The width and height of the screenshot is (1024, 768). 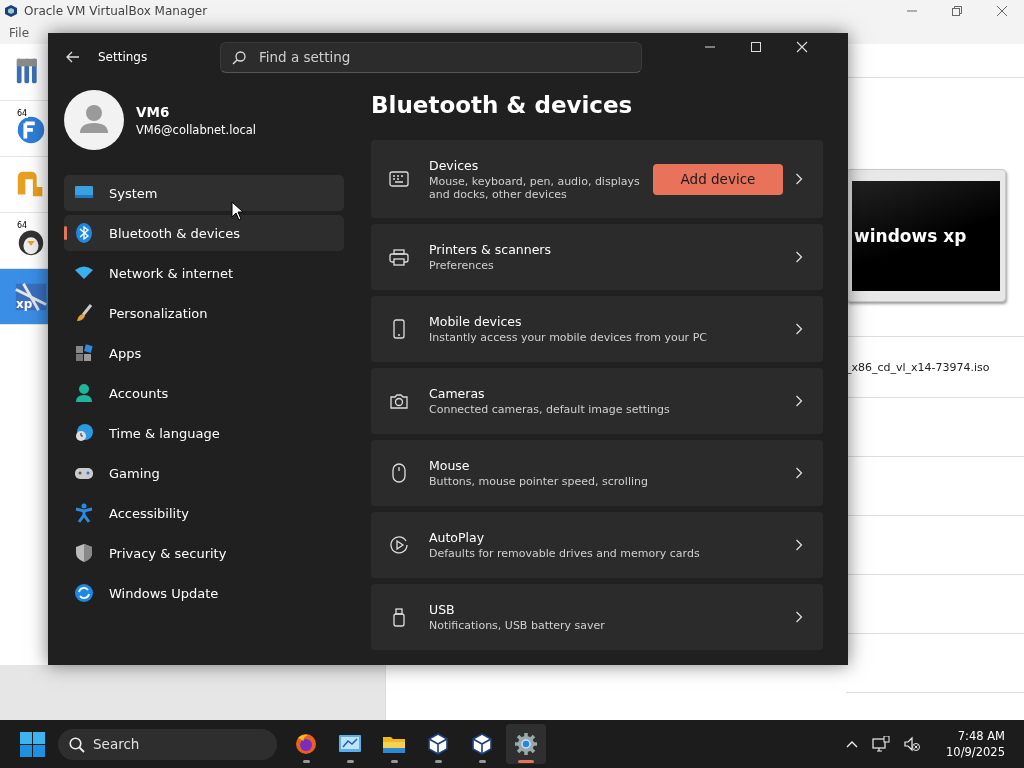 What do you see at coordinates (597, 617) in the screenshot?
I see `settings-card: USB Notifications, USB battery saver` at bounding box center [597, 617].